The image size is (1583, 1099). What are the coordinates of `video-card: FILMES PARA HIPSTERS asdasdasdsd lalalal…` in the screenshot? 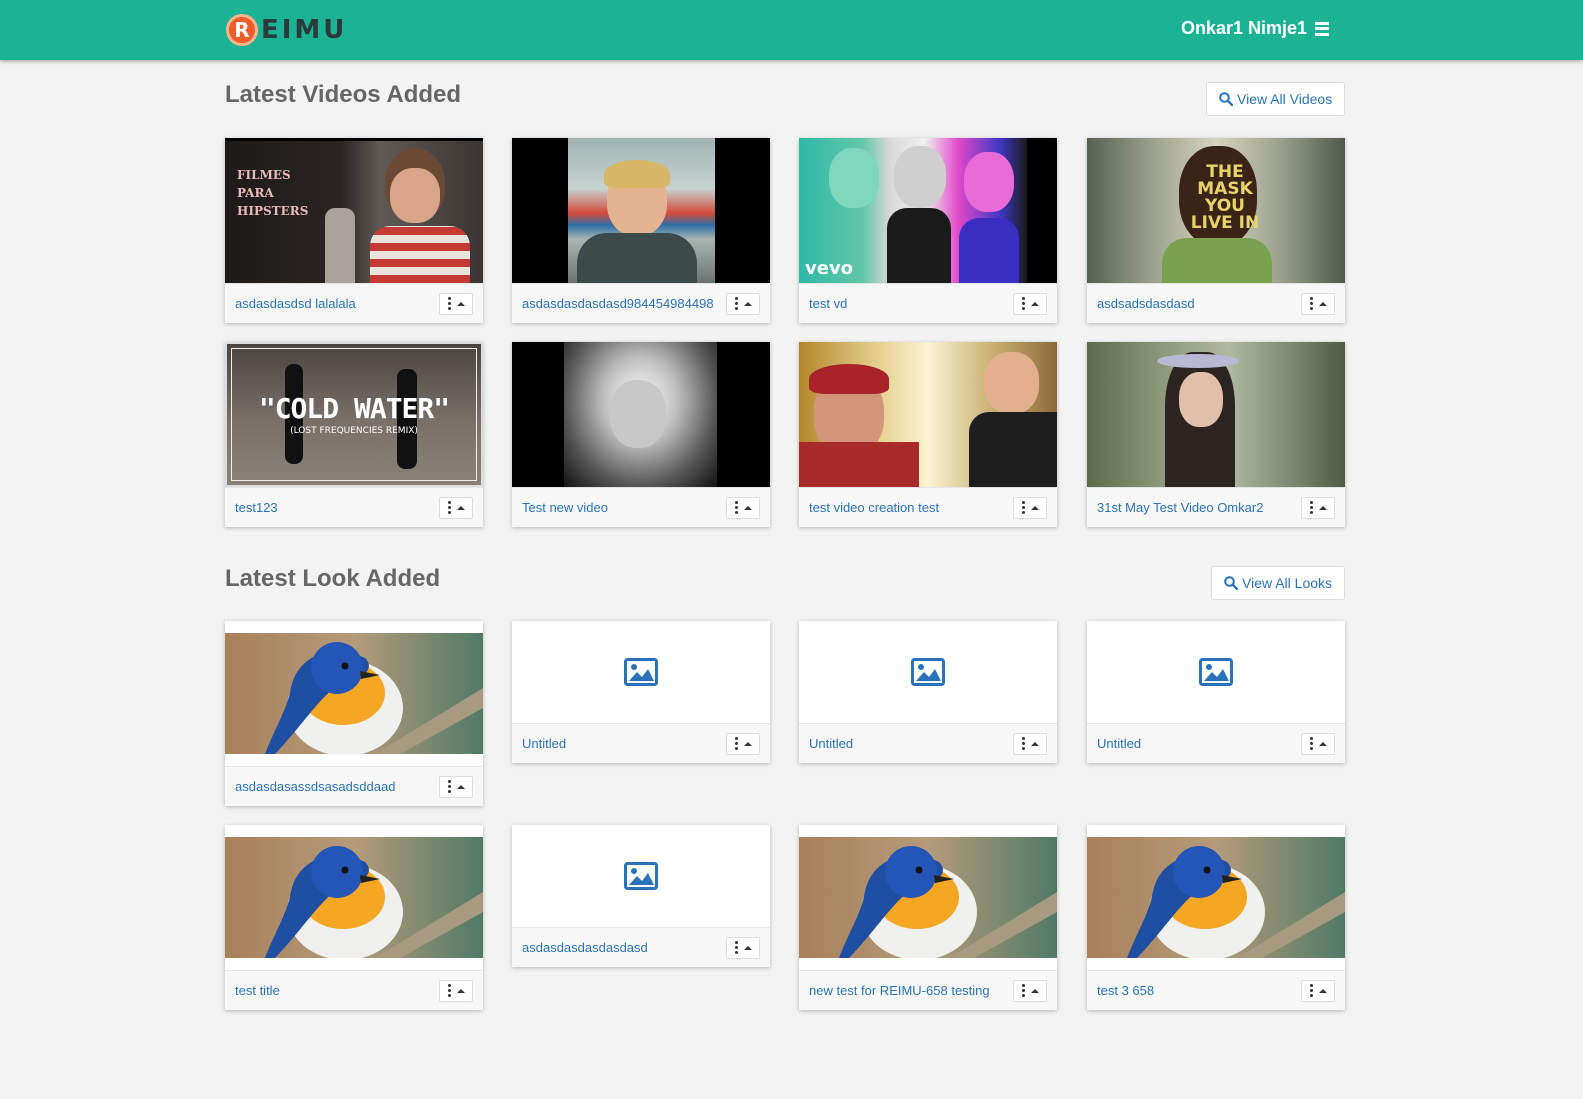 It's located at (354, 230).